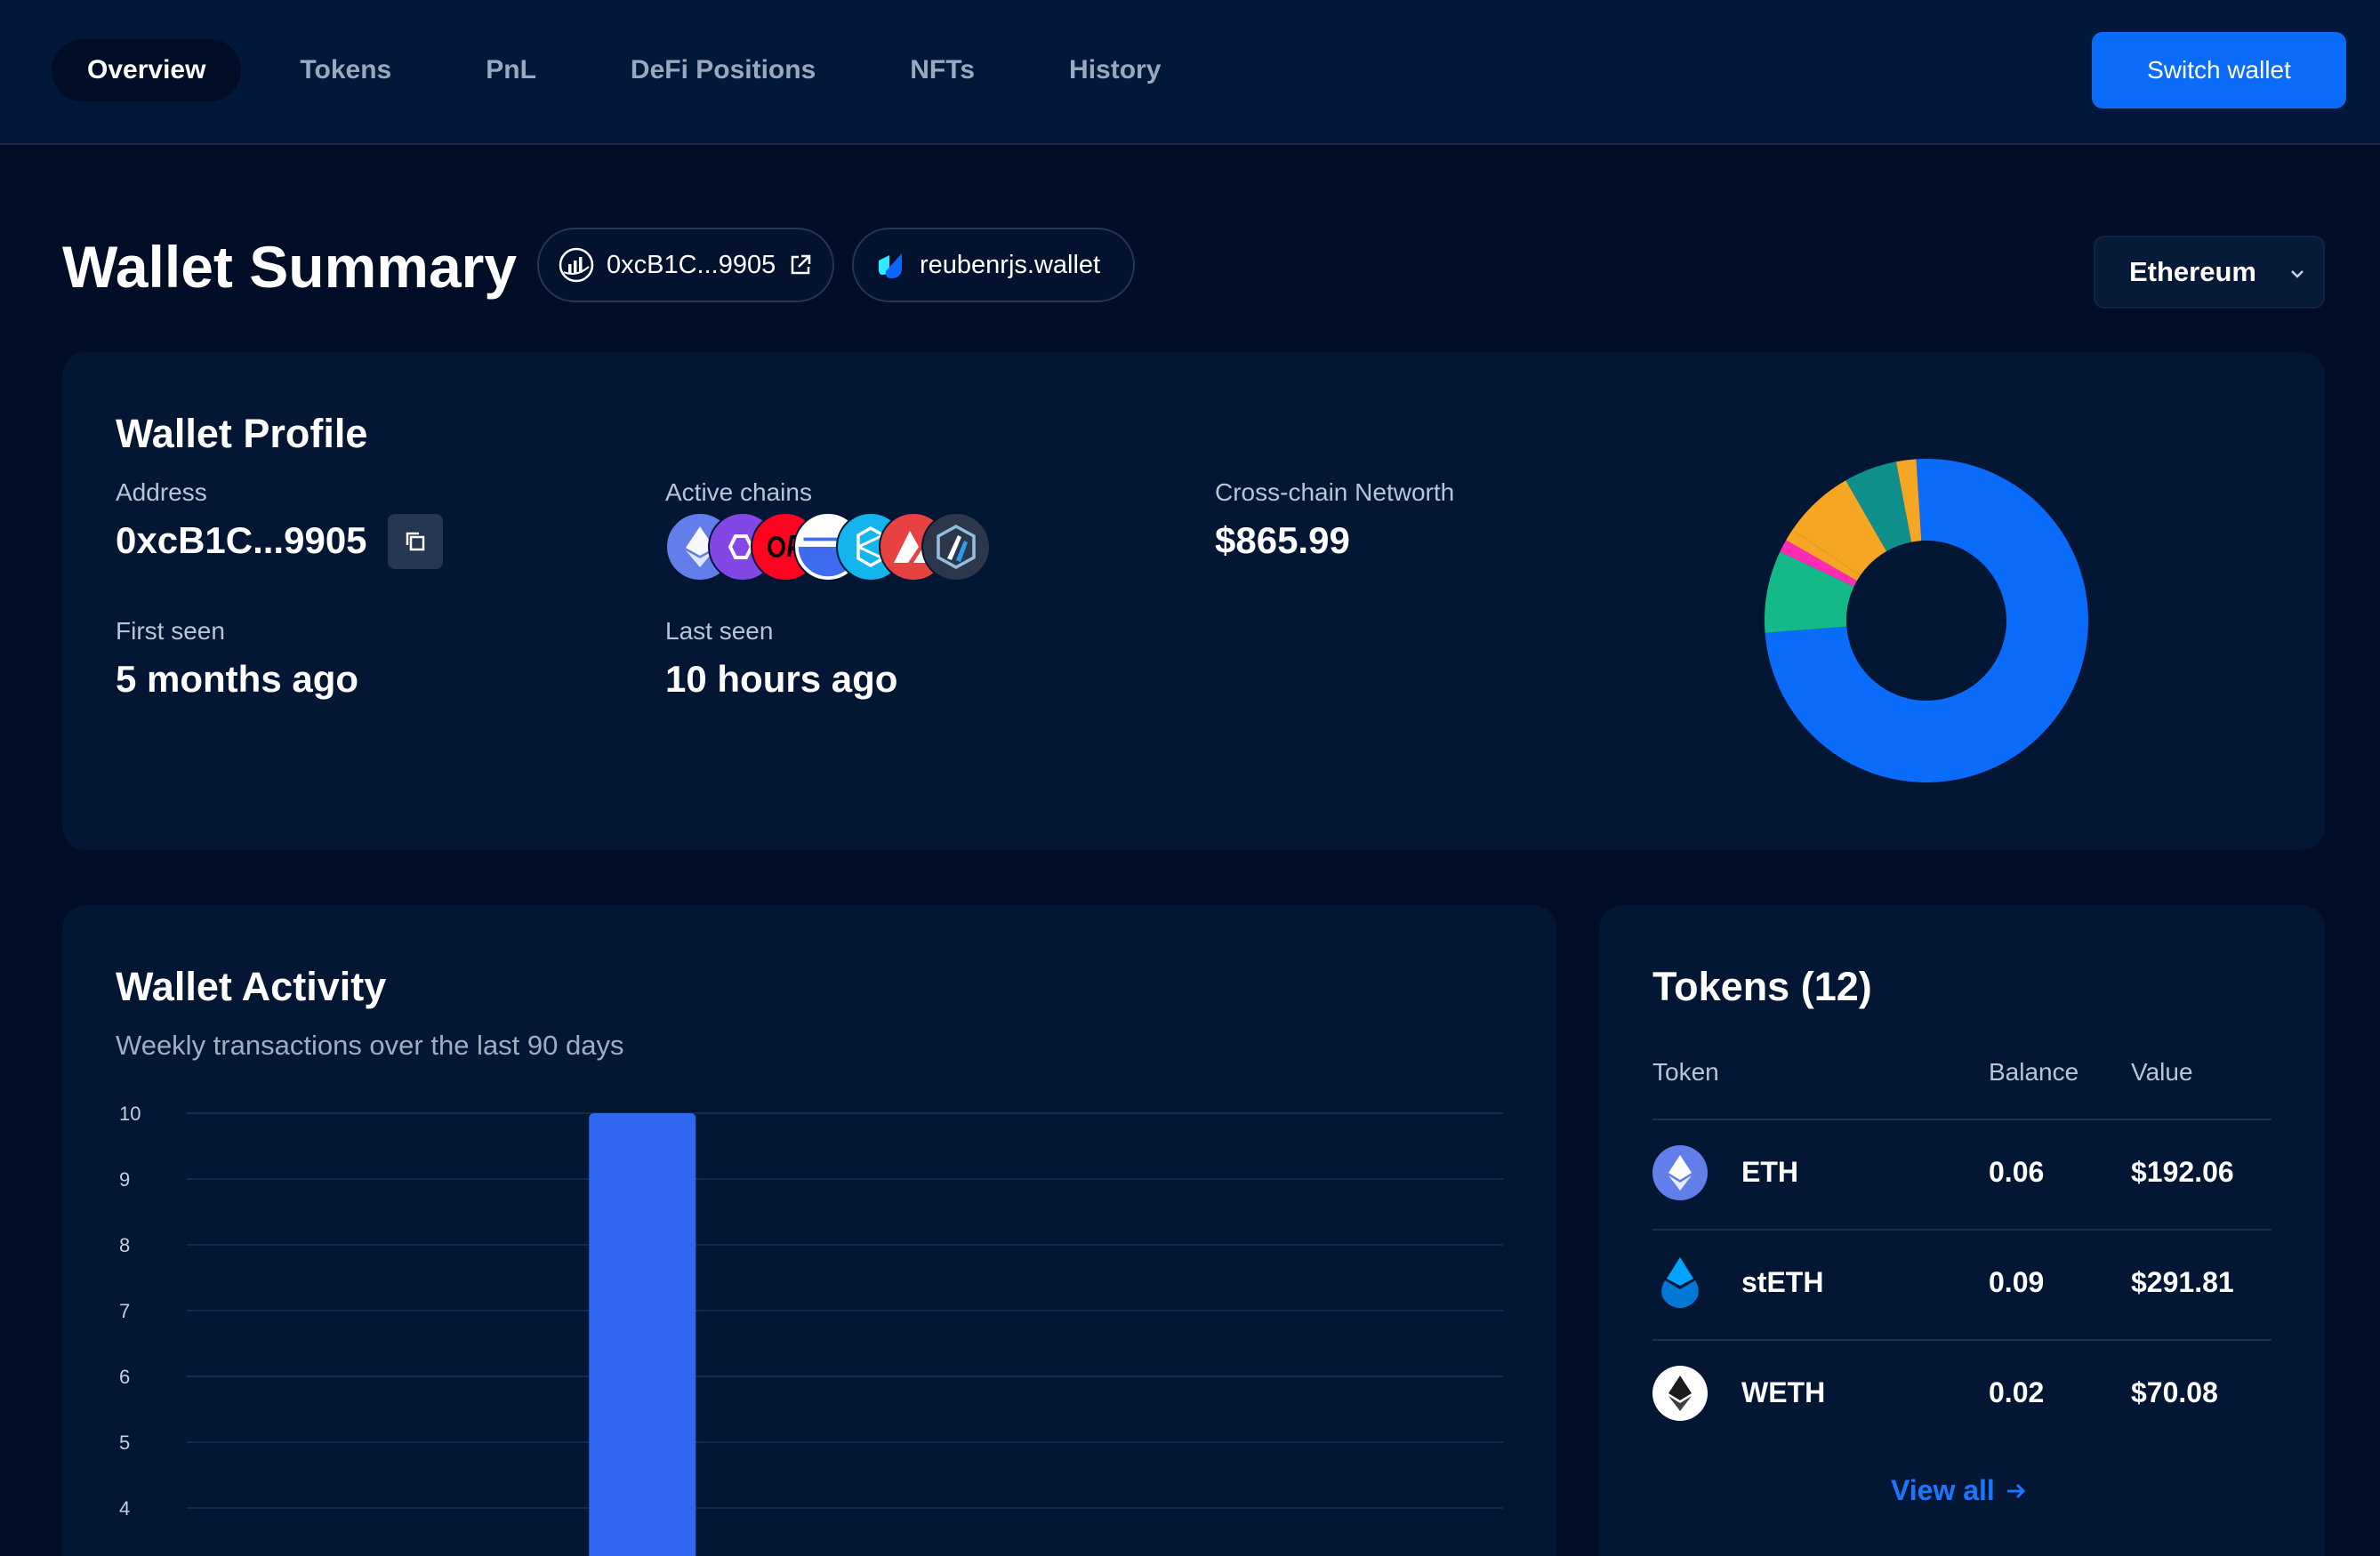 This screenshot has width=2380, height=1556. What do you see at coordinates (942, 70) in the screenshot?
I see `tab-nfts: NFTs` at bounding box center [942, 70].